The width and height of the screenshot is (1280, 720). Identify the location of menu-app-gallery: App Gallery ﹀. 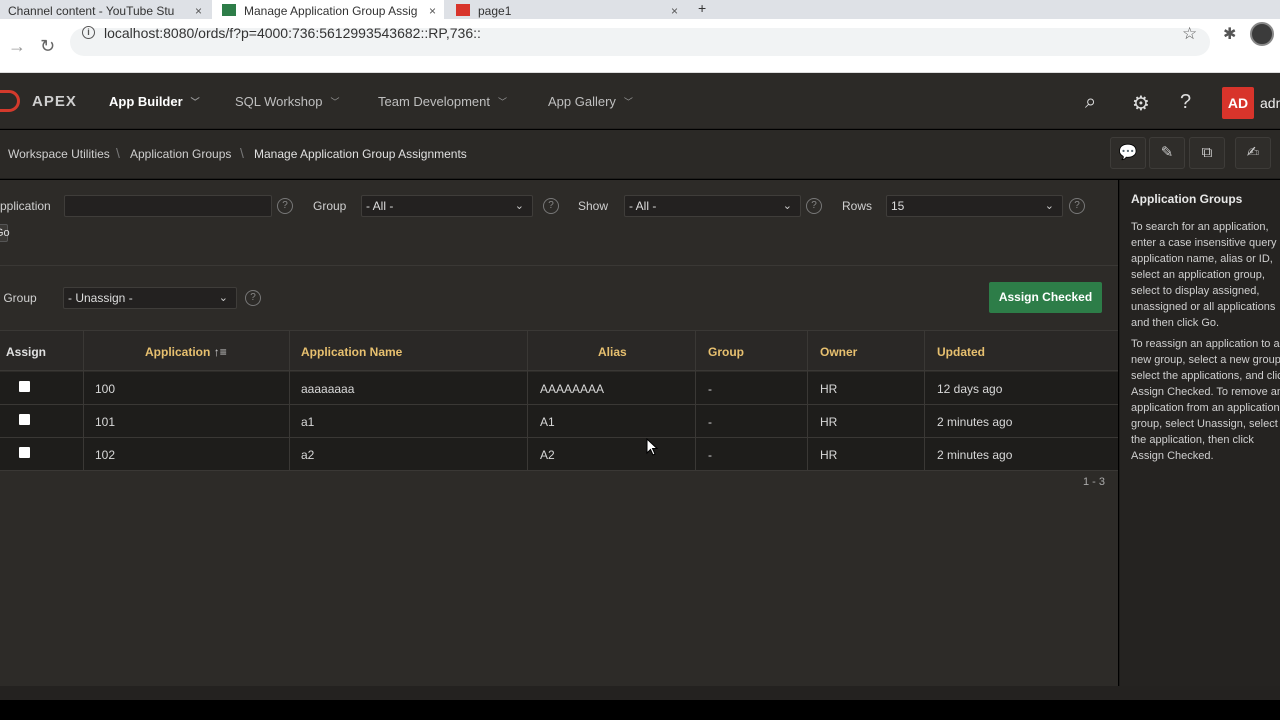
(590, 101).